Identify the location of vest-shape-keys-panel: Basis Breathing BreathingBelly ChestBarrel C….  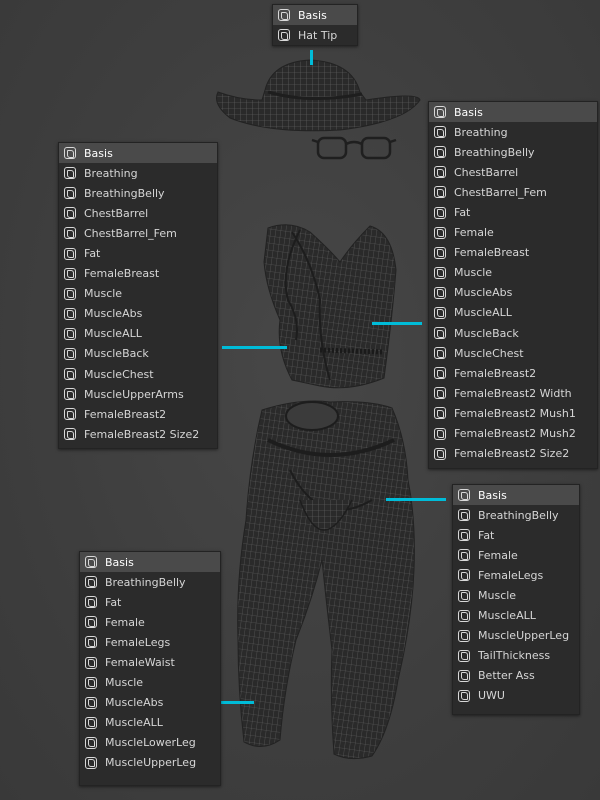
(138, 296).